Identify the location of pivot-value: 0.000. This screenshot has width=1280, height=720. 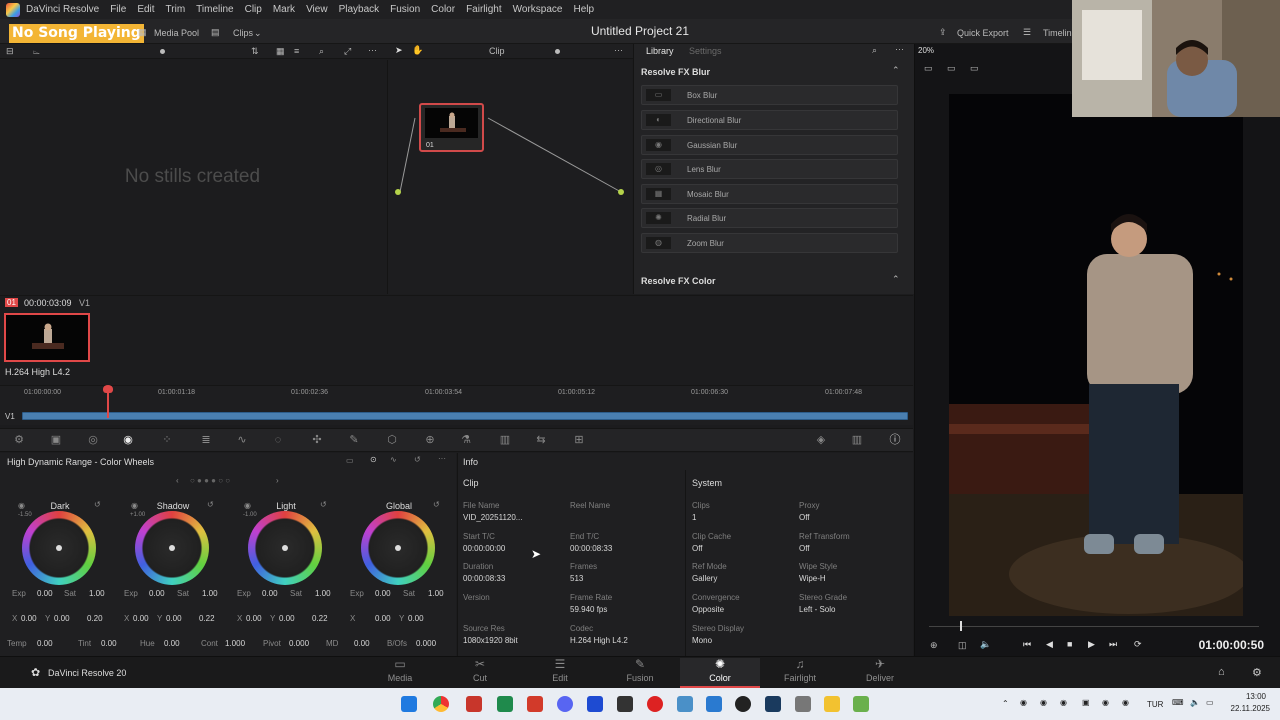
(299, 643).